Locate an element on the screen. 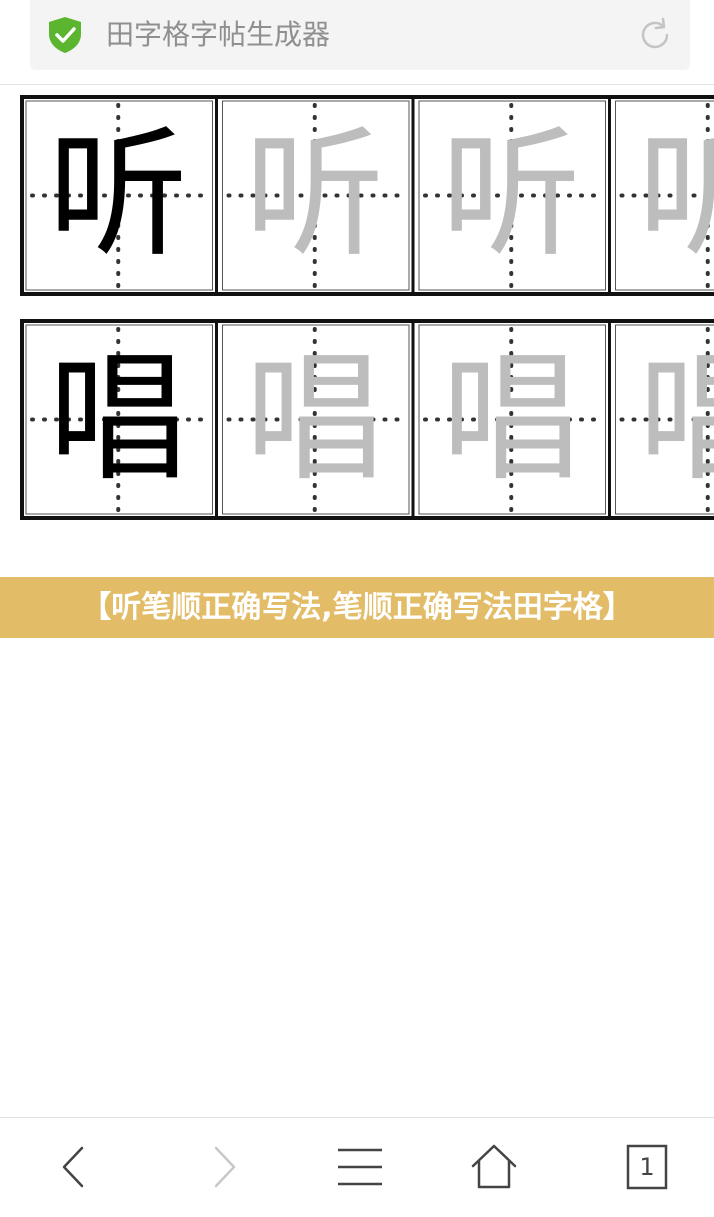 The width and height of the screenshot is (714, 1217). home-icon is located at coordinates (494, 1167).